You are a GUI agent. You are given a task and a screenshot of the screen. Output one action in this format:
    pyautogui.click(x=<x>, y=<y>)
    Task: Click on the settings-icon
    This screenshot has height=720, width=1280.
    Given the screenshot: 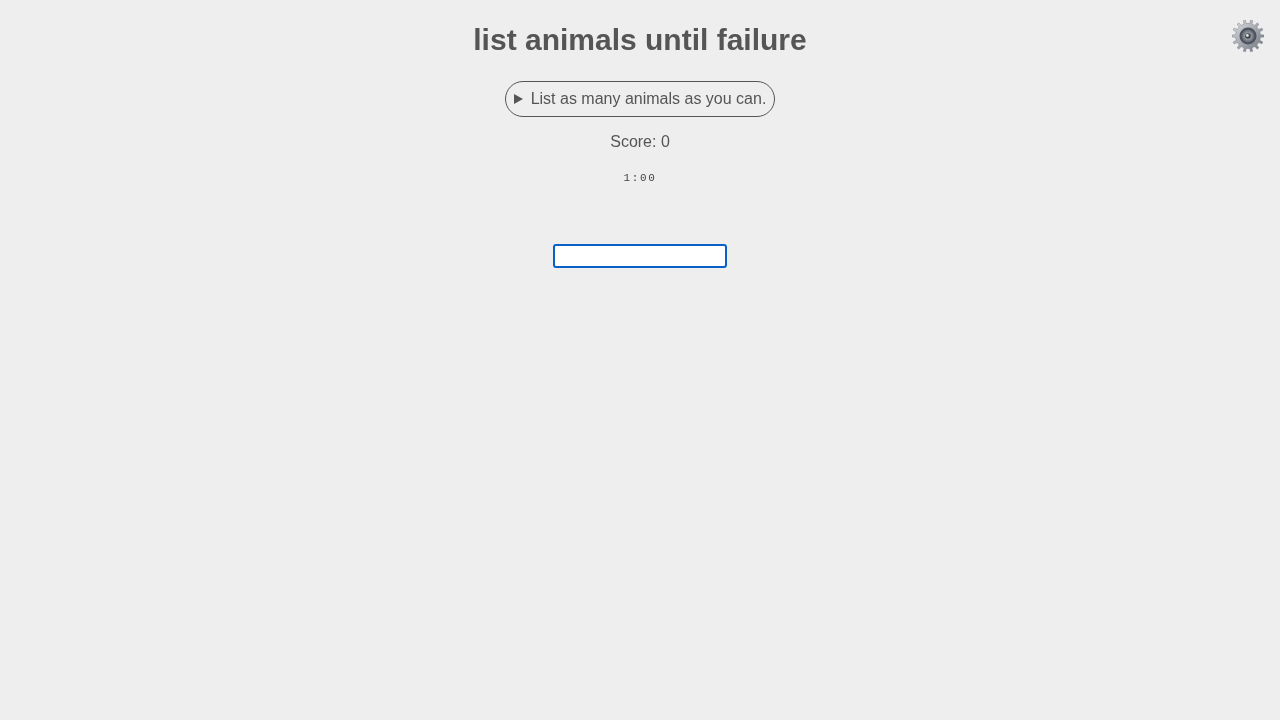 What is the action you would take?
    pyautogui.click(x=1248, y=36)
    